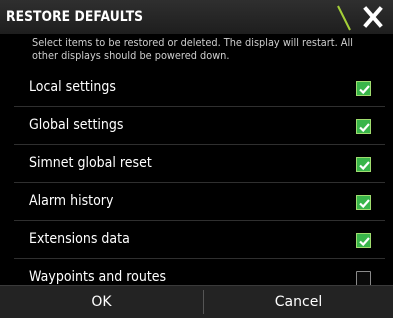  Describe the element at coordinates (90, 163) in the screenshot. I see `list-item-label: Simnet global reset` at that location.